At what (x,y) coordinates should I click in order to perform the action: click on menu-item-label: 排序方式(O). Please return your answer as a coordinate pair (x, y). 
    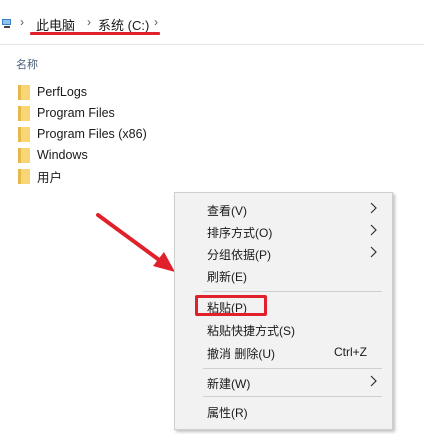
    Looking at the image, I should click on (240, 233).